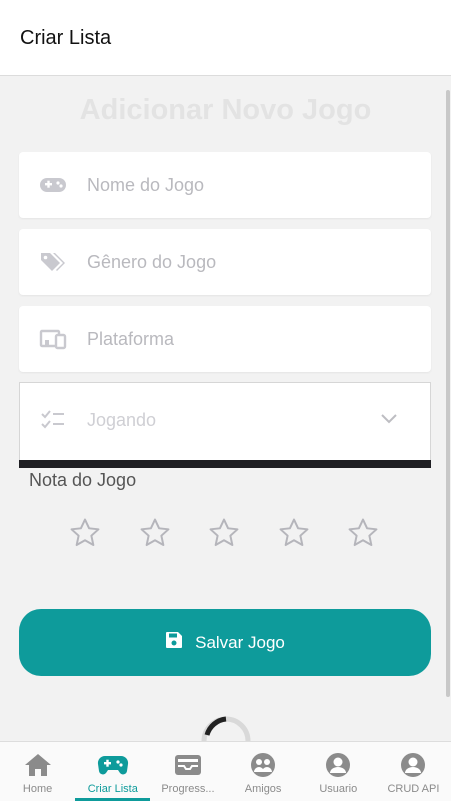 This screenshot has height=801, width=451. Describe the element at coordinates (247, 262) in the screenshot. I see `game-genre-input` at that location.